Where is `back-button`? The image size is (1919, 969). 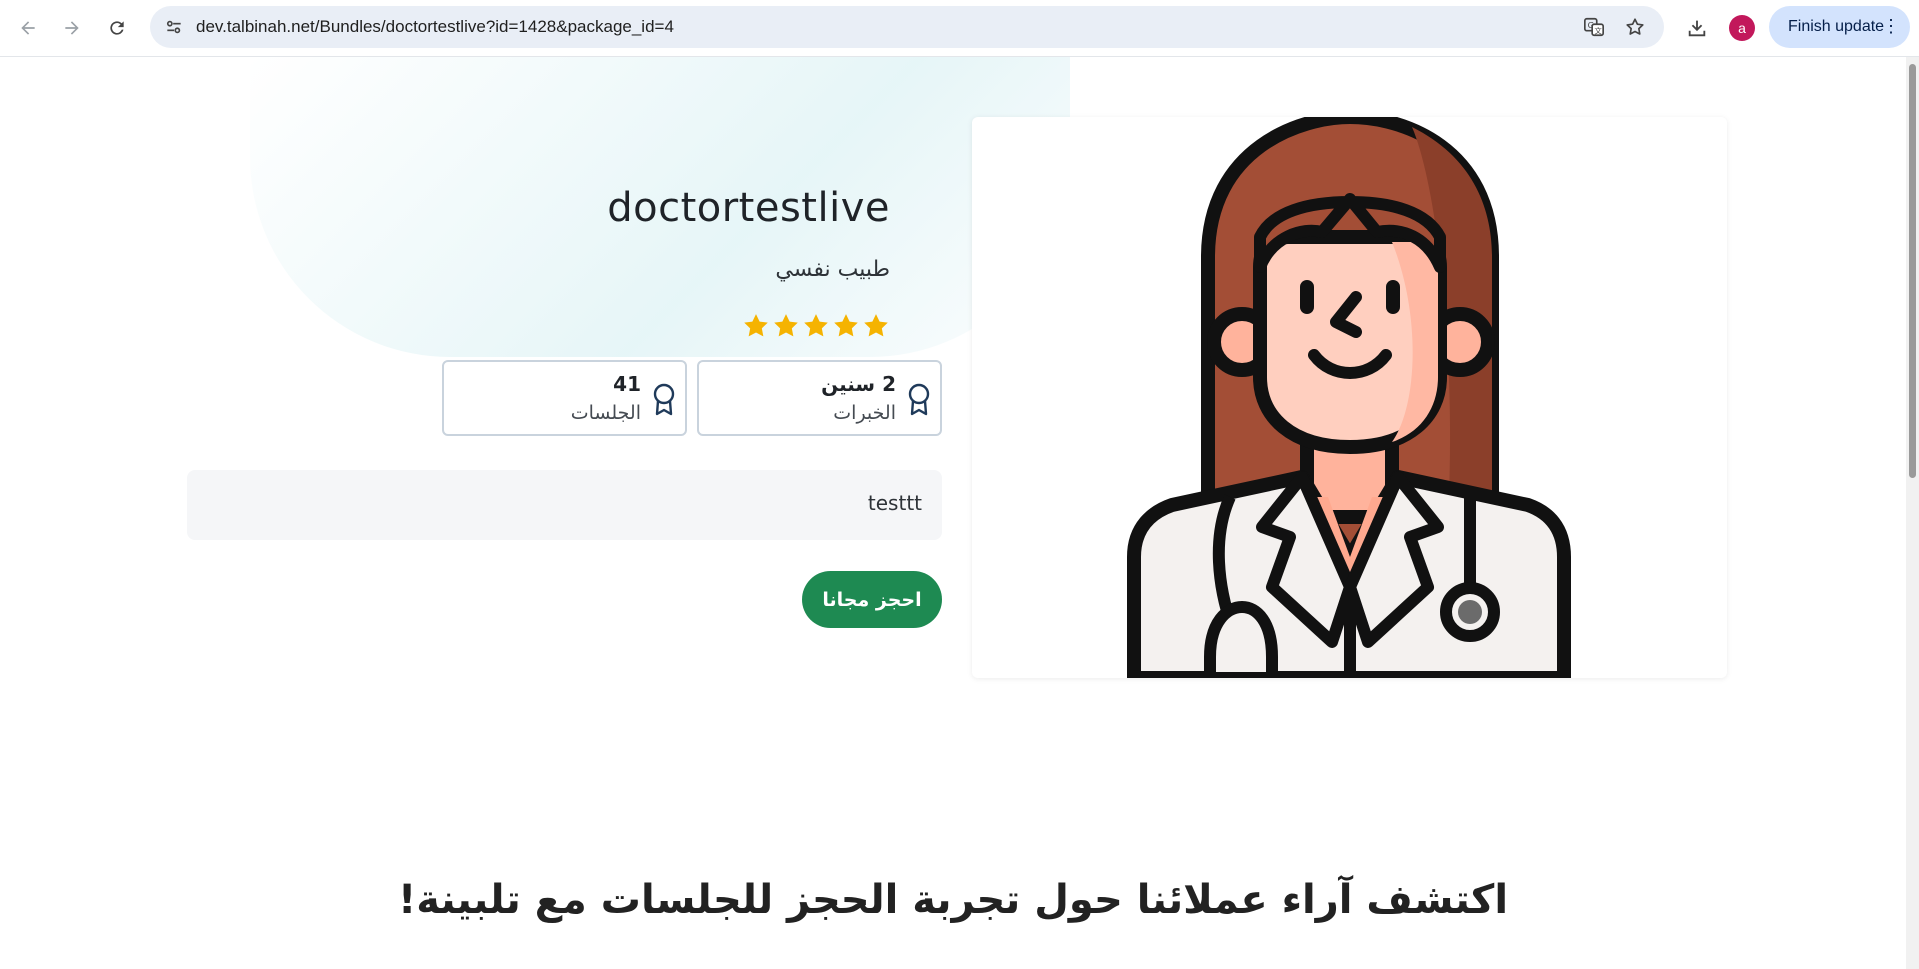 back-button is located at coordinates (28, 28).